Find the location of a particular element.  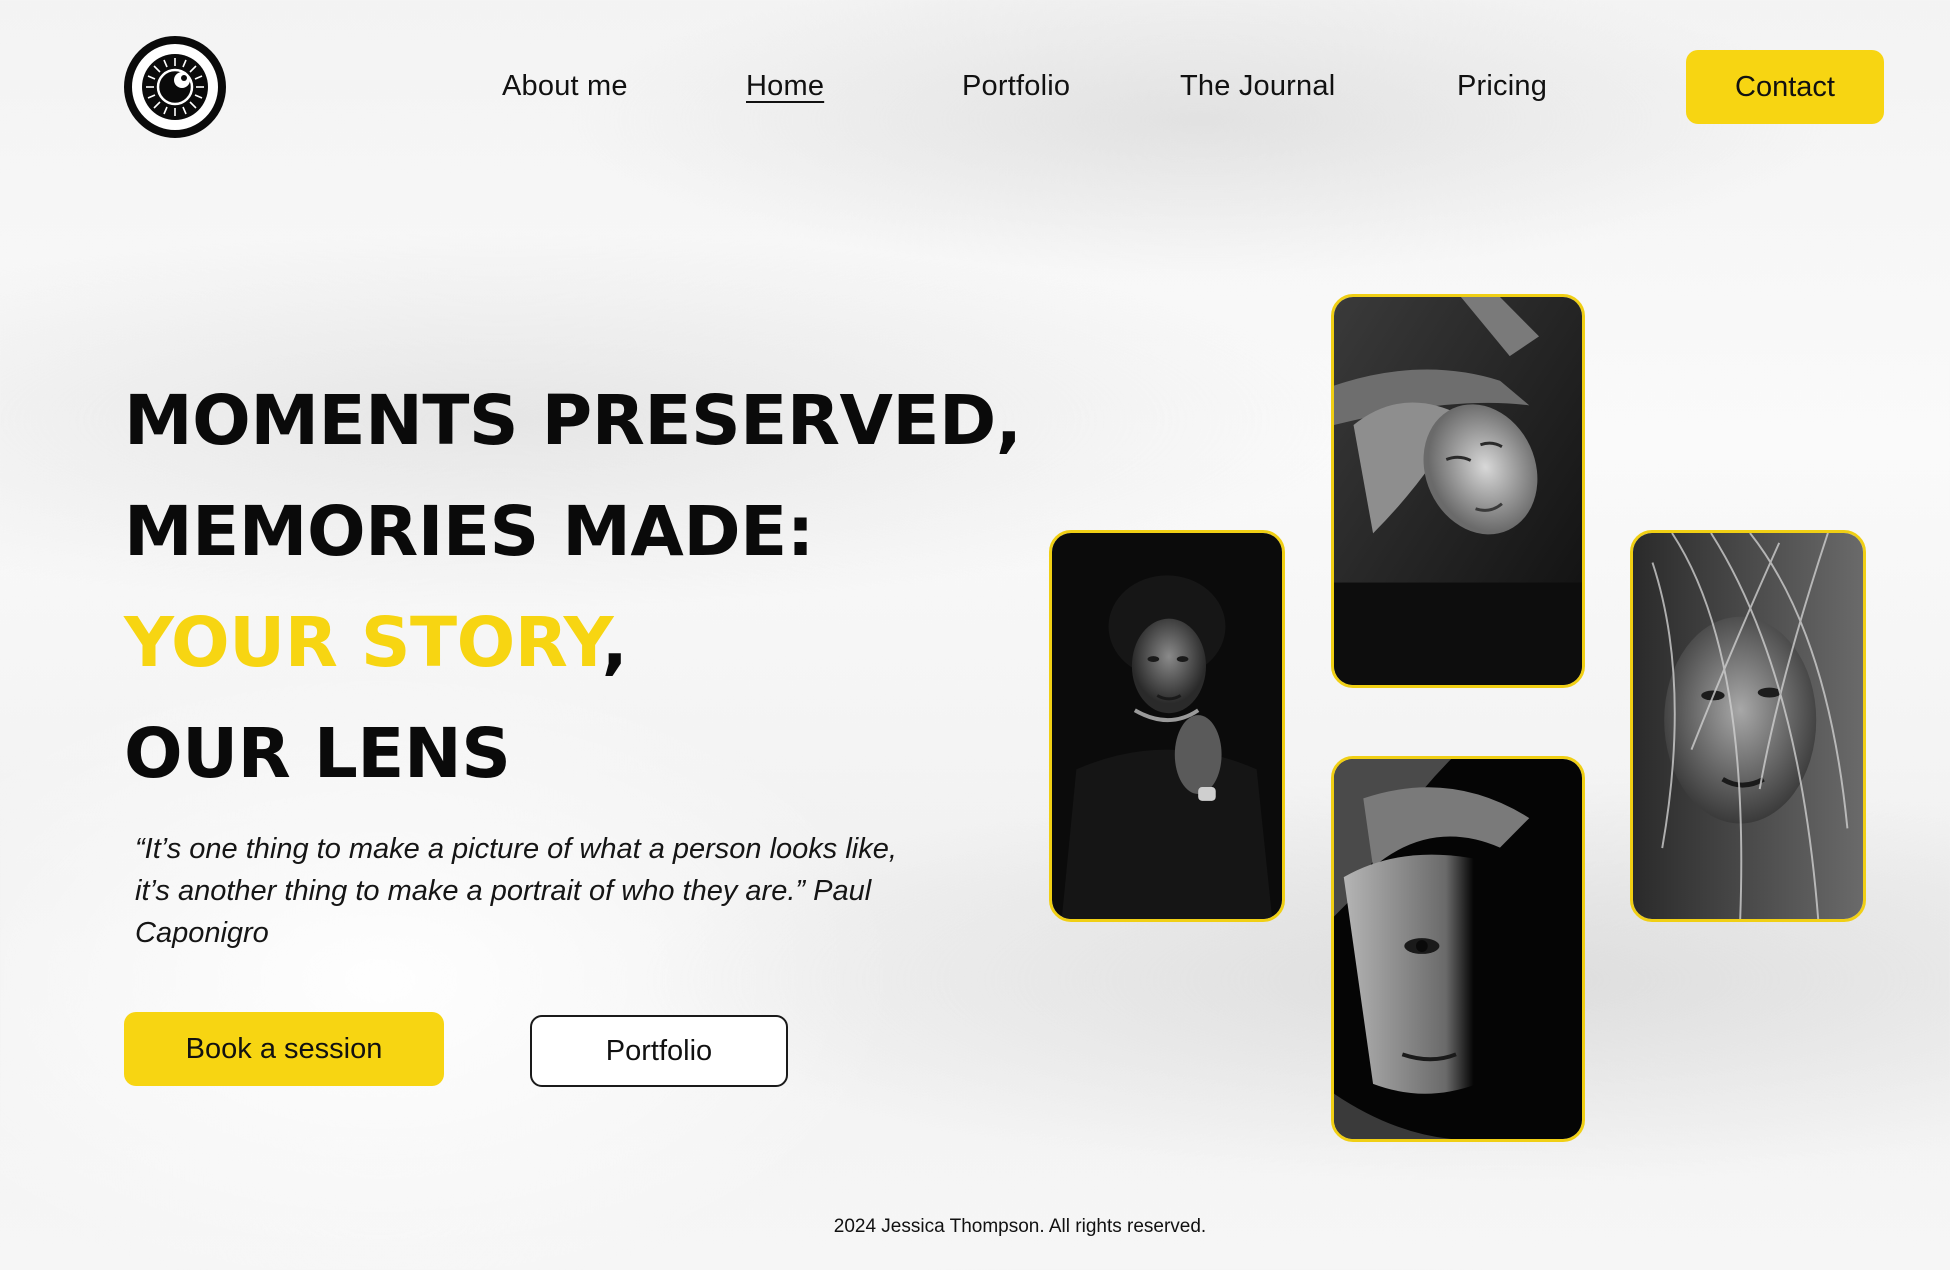

headline-line-1: MOMENTS PRESERVED, is located at coordinates (573, 421).